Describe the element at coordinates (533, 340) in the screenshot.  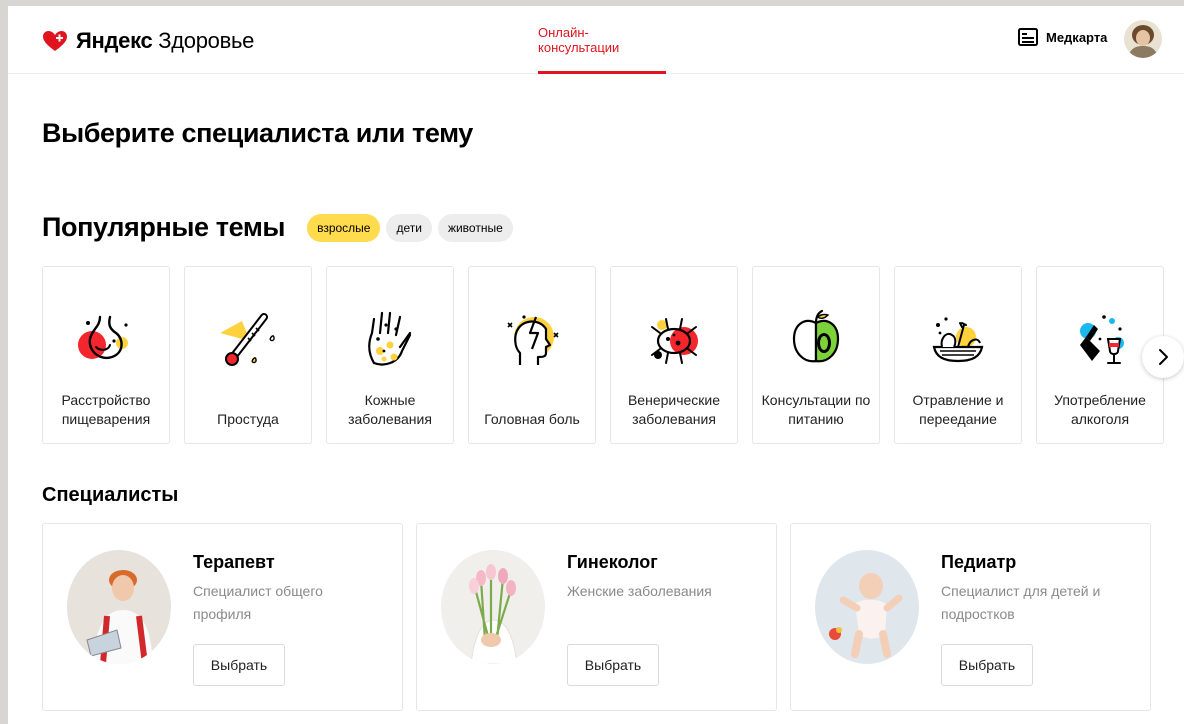
I see `head-pain-icon` at that location.